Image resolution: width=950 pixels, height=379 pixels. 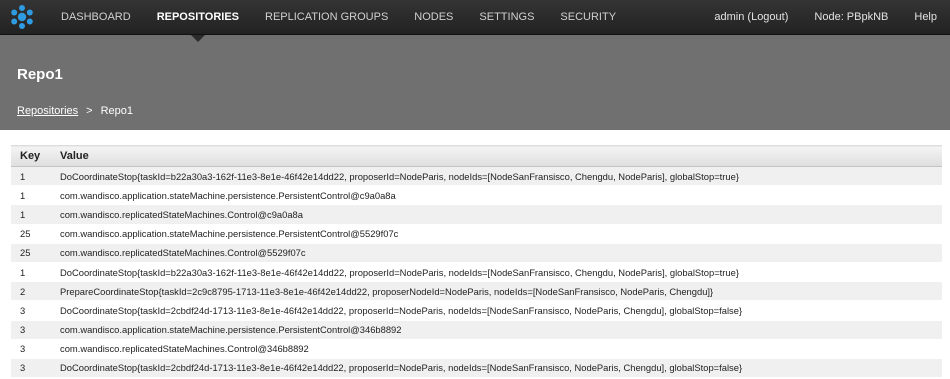 I want to click on column-header-value: Value, so click(x=496, y=156).